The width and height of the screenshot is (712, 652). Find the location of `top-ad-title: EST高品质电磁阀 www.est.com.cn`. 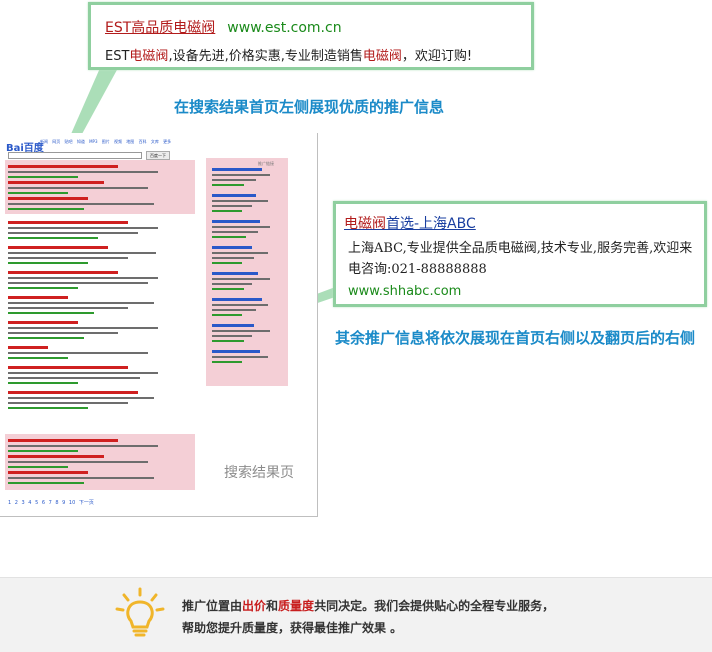

top-ad-title: EST高品质电磁阀 www.est.com.cn is located at coordinates (223, 27).